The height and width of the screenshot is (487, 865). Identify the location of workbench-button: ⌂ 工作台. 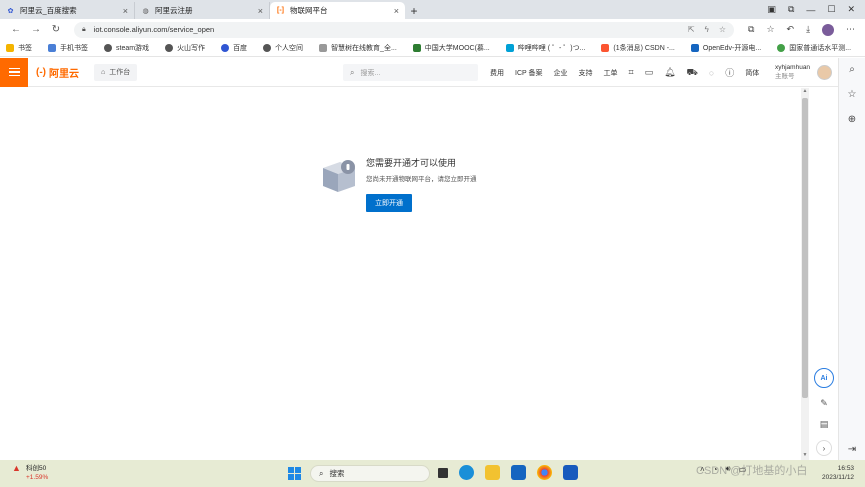
(116, 72).